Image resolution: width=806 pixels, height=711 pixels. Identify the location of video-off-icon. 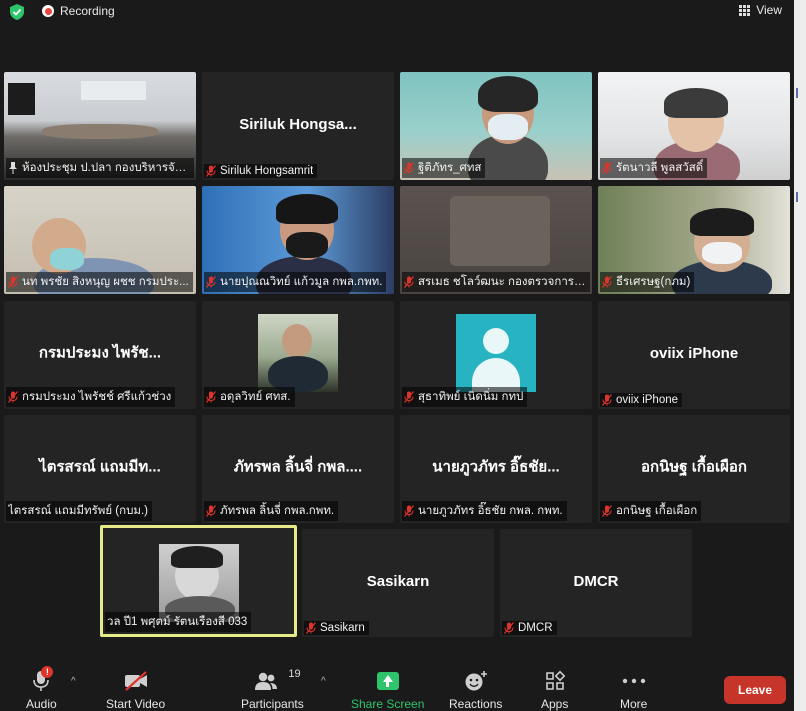
(135, 681).